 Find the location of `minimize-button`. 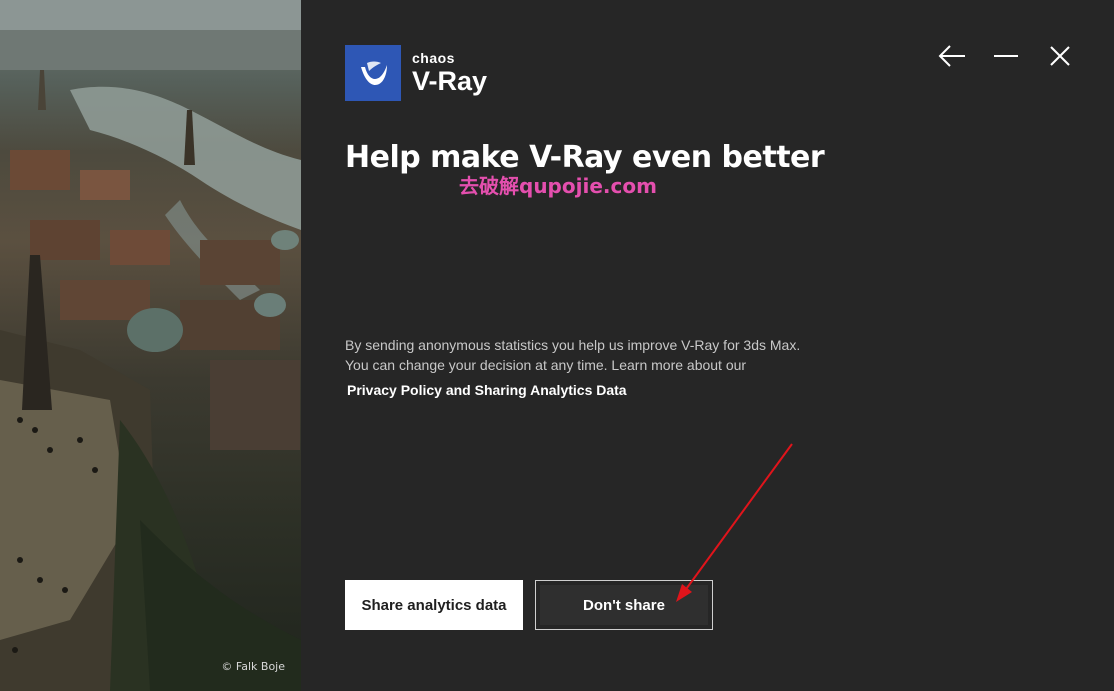

minimize-button is located at coordinates (1006, 56).